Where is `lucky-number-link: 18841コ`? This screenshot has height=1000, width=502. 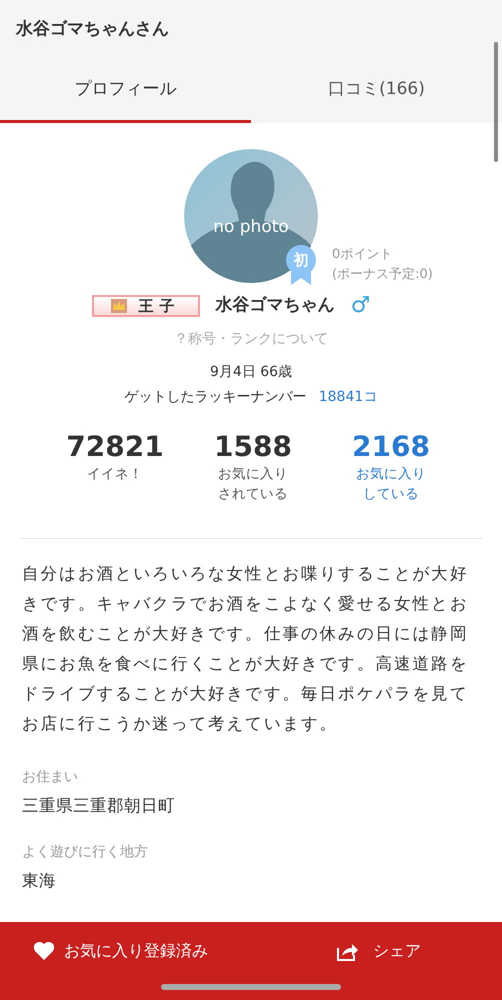
lucky-number-link: 18841コ is located at coordinates (348, 397).